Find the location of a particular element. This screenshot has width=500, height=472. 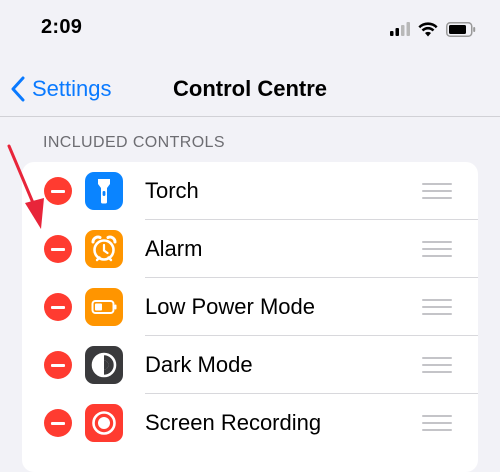

section-header: INCLUDED CONTROLS is located at coordinates (134, 142).